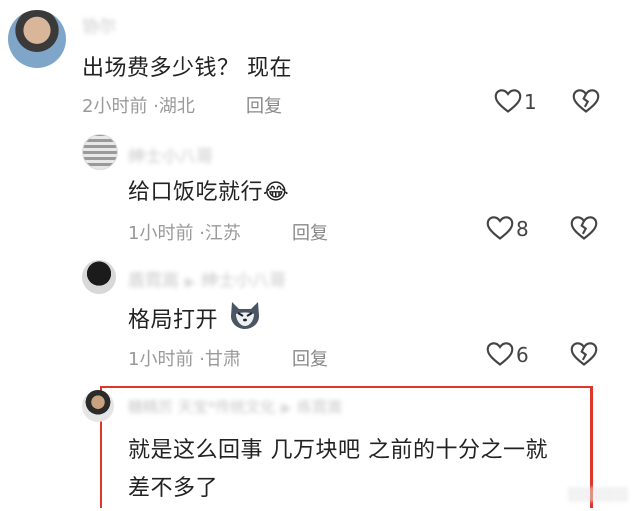  I want to click on like-count: 1, so click(530, 102).